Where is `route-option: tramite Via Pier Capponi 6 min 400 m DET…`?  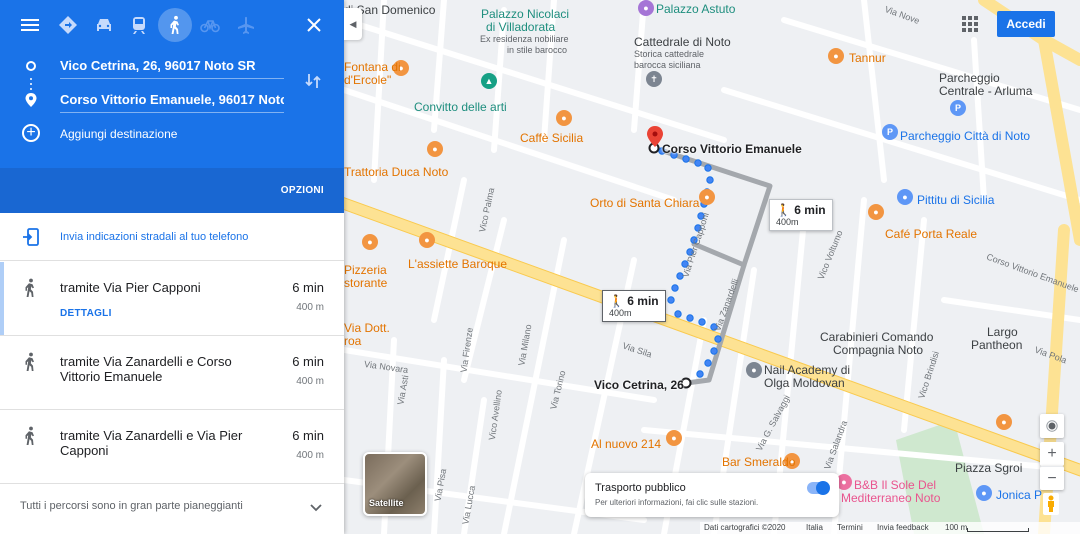
route-option: tramite Via Pier Capponi 6 min 400 m DET… is located at coordinates (172, 299).